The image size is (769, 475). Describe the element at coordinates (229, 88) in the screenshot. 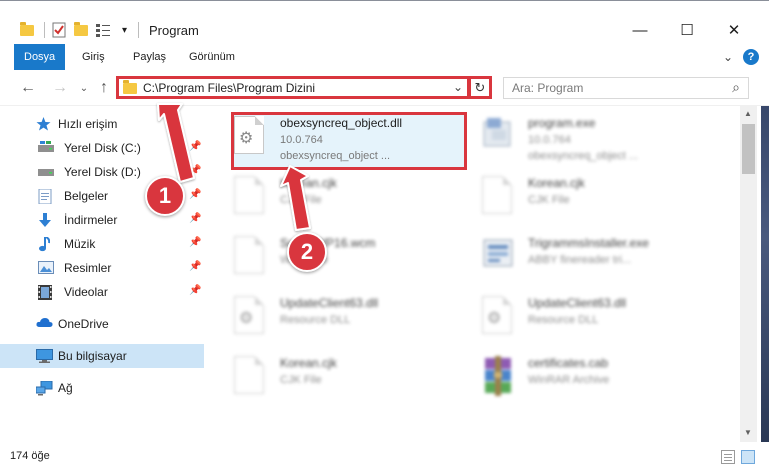

I see `address-path: C:\Program Files\Program Dizini` at that location.